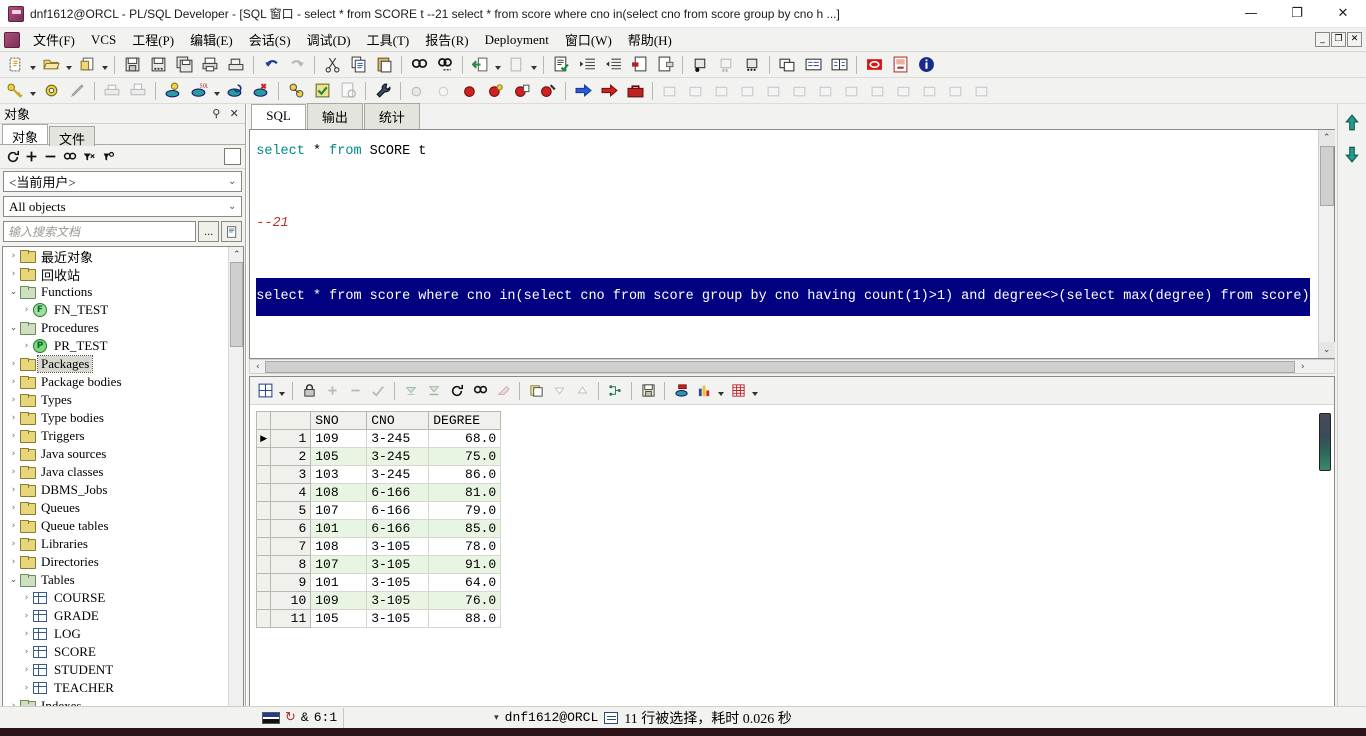 The width and height of the screenshot is (1366, 736). What do you see at coordinates (296, 91) in the screenshot?
I see `compare-icon` at bounding box center [296, 91].